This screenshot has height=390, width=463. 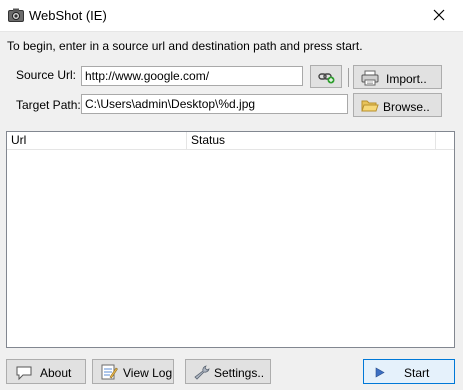 I want to click on table-header: Url Status, so click(x=230, y=141).